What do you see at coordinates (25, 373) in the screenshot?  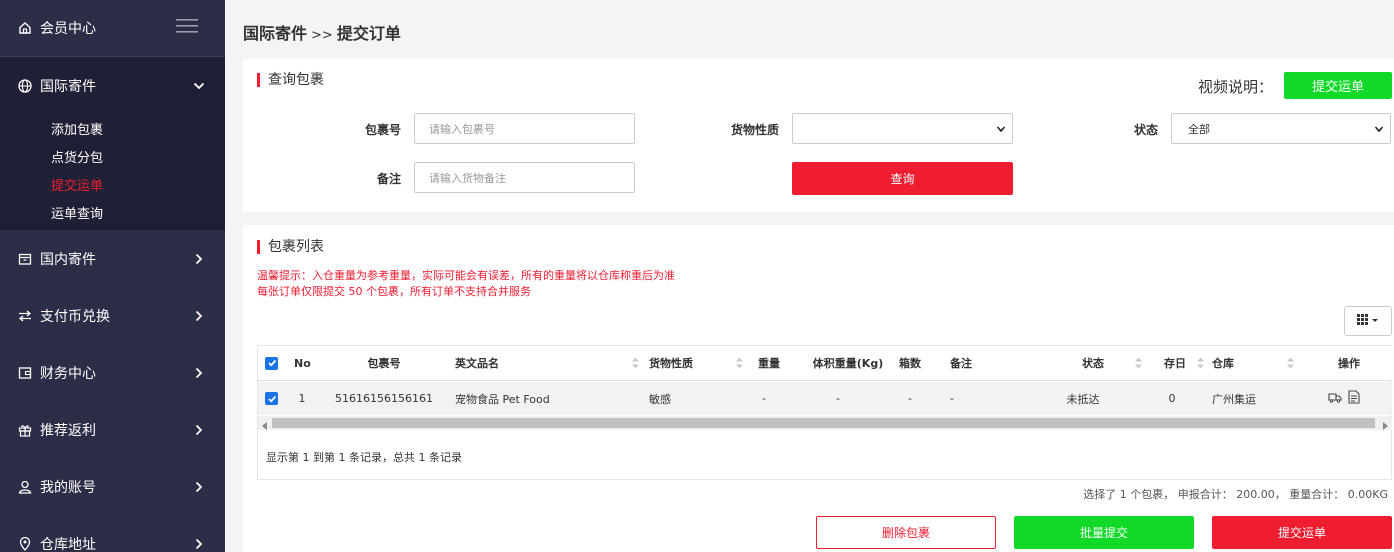 I see `wallet-icon` at bounding box center [25, 373].